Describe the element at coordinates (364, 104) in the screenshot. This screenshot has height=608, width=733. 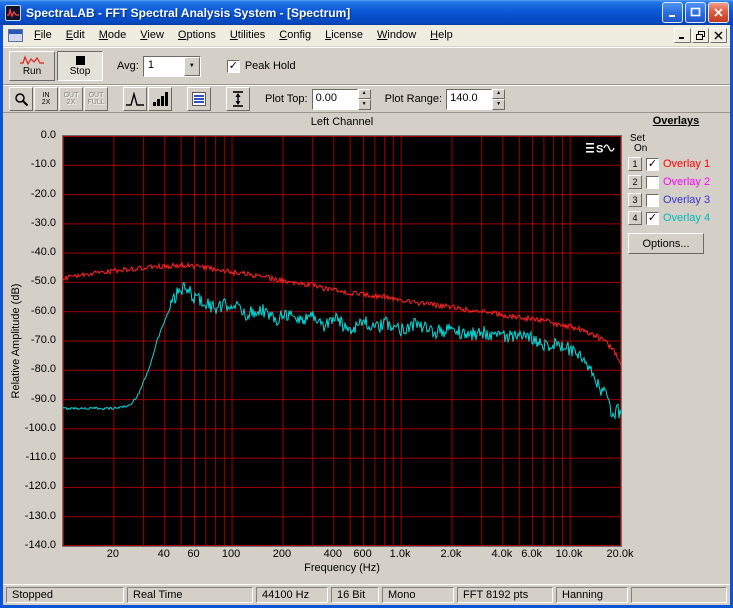
I see `plot-top-spin-down: ▼` at that location.